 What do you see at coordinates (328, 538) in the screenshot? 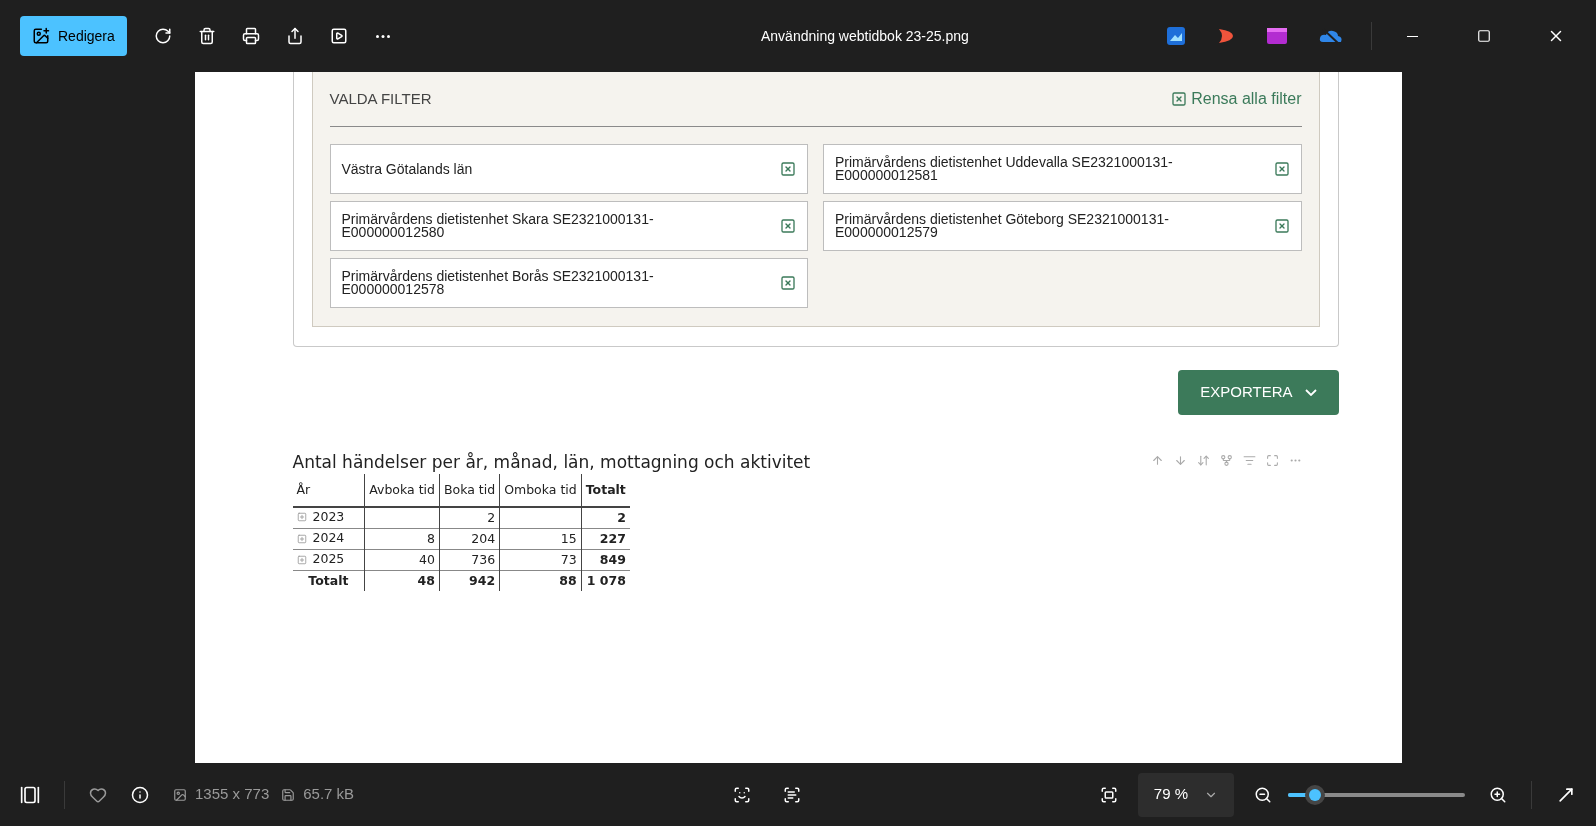
I see `row-label: 2024` at bounding box center [328, 538].